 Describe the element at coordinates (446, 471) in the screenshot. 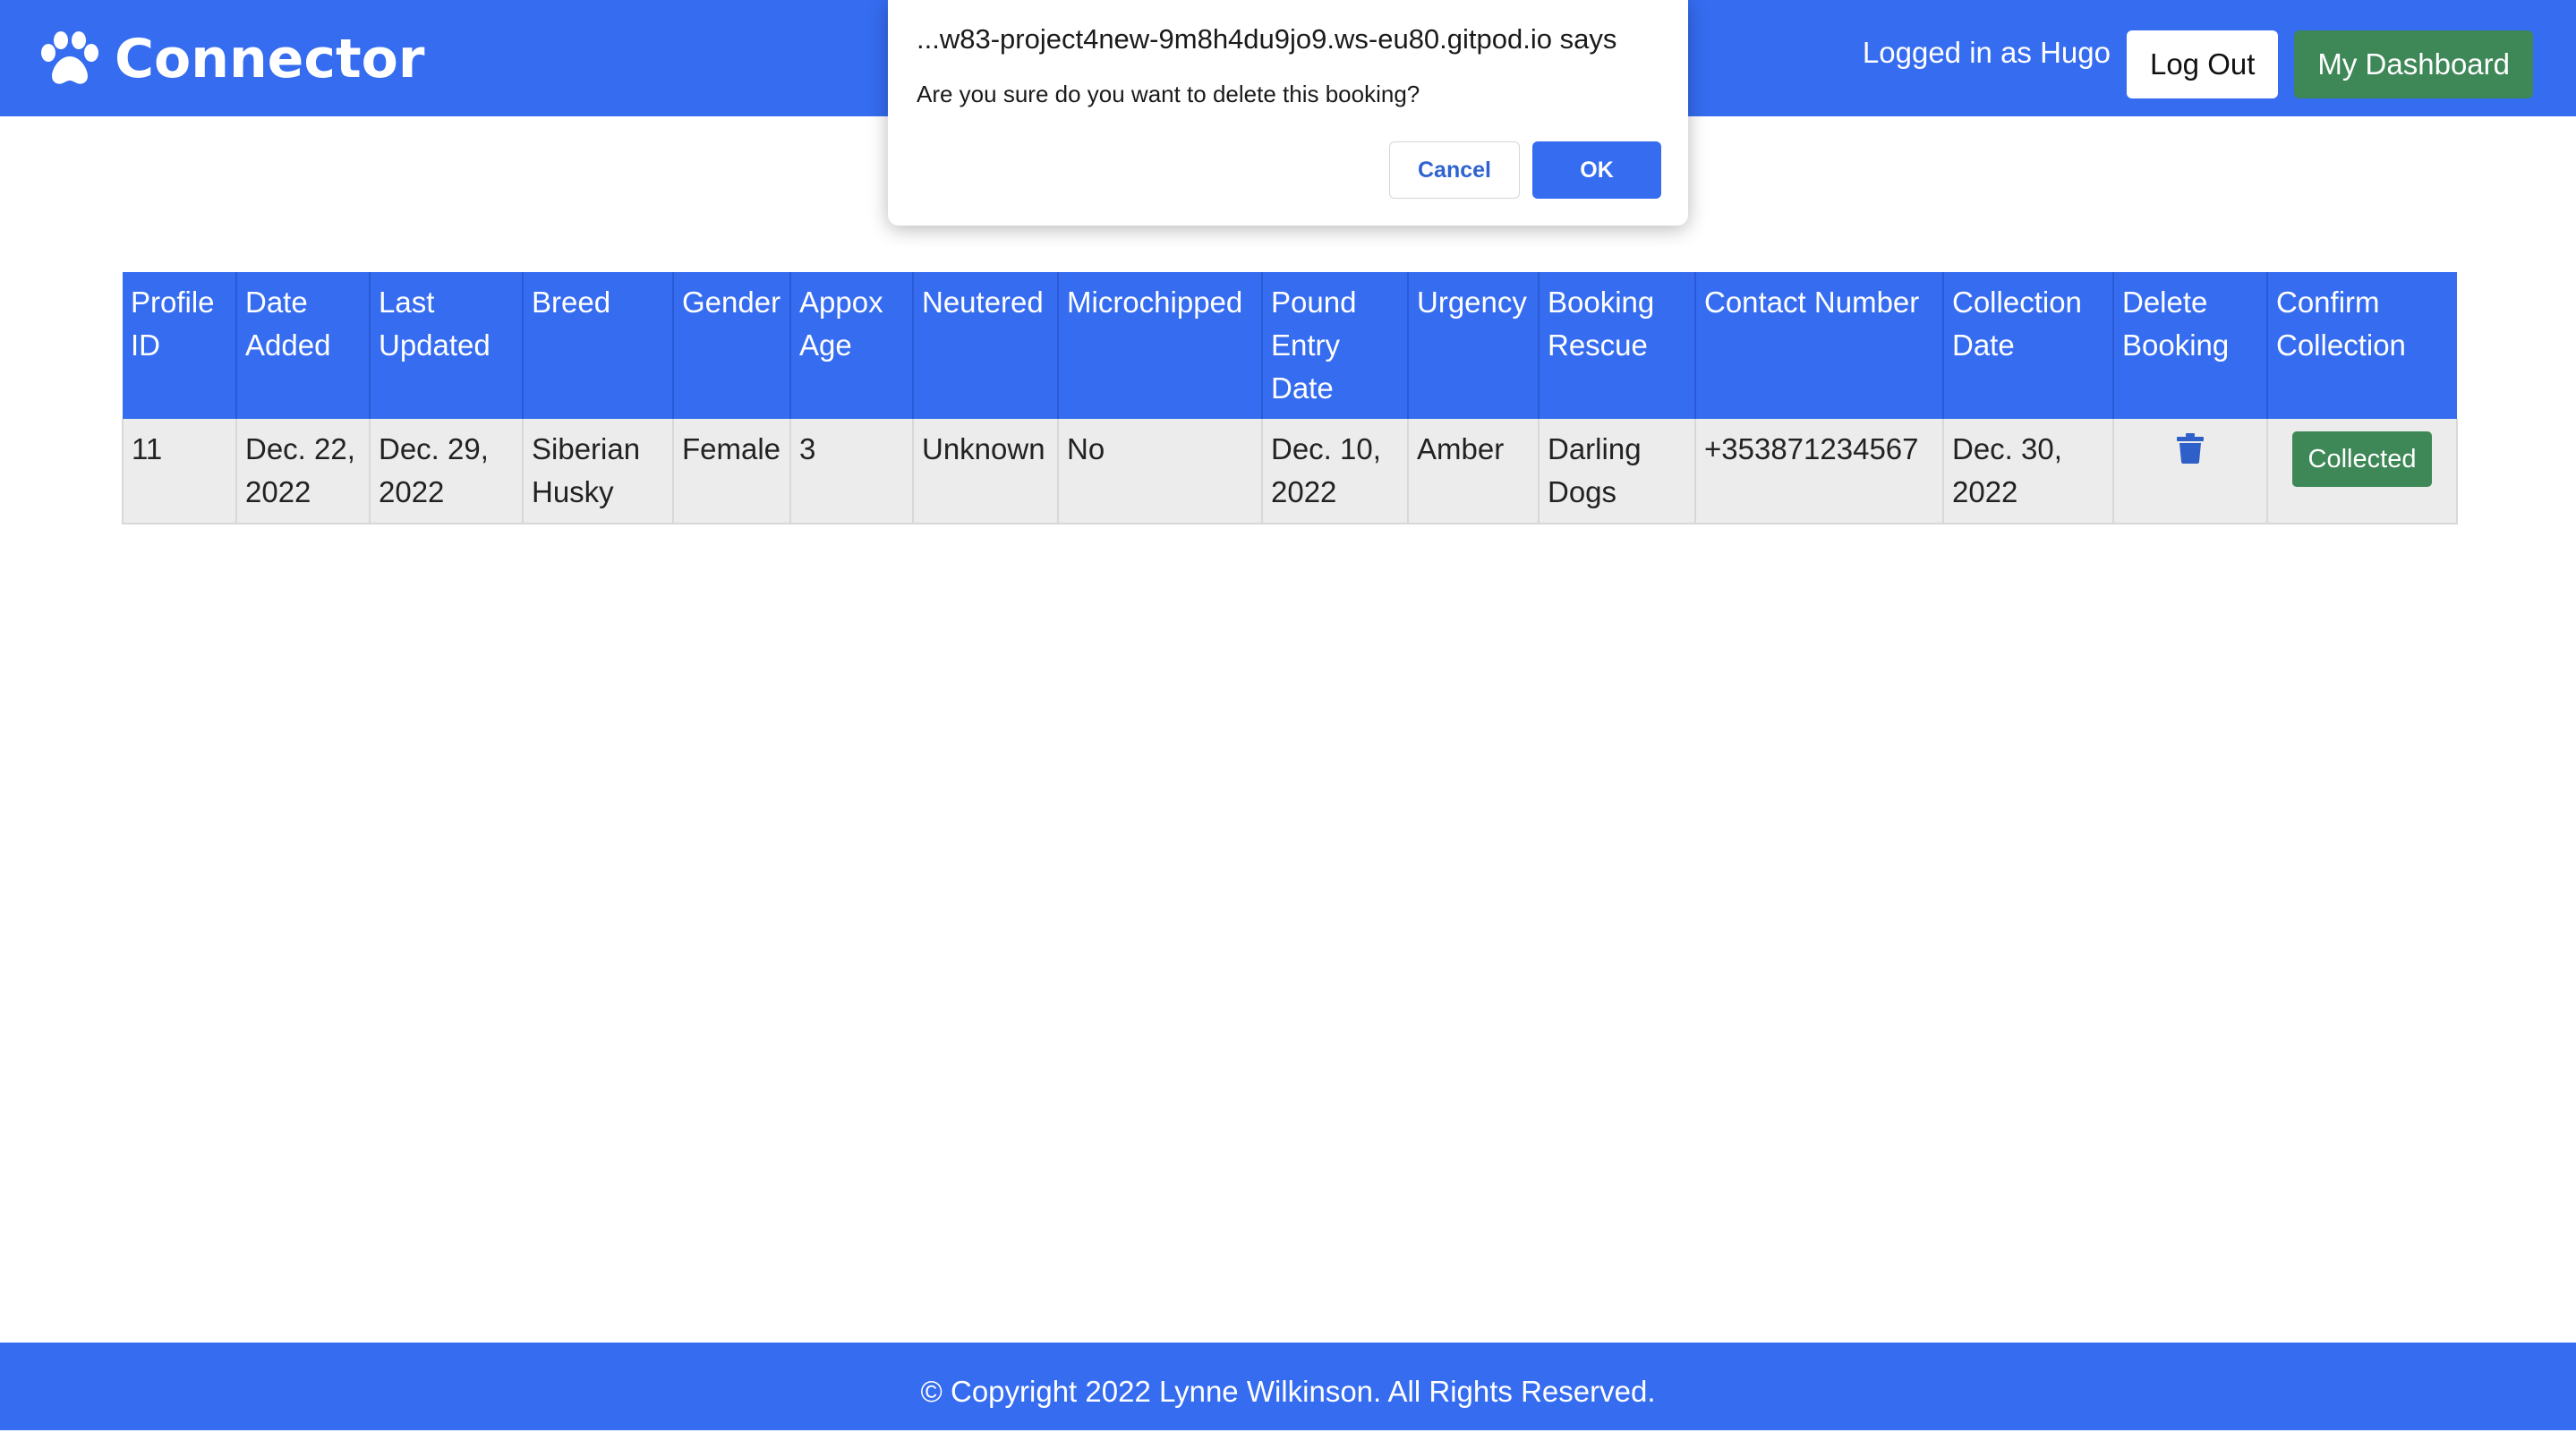

I see `cell-last-updated: Dec. 29, 2022` at that location.